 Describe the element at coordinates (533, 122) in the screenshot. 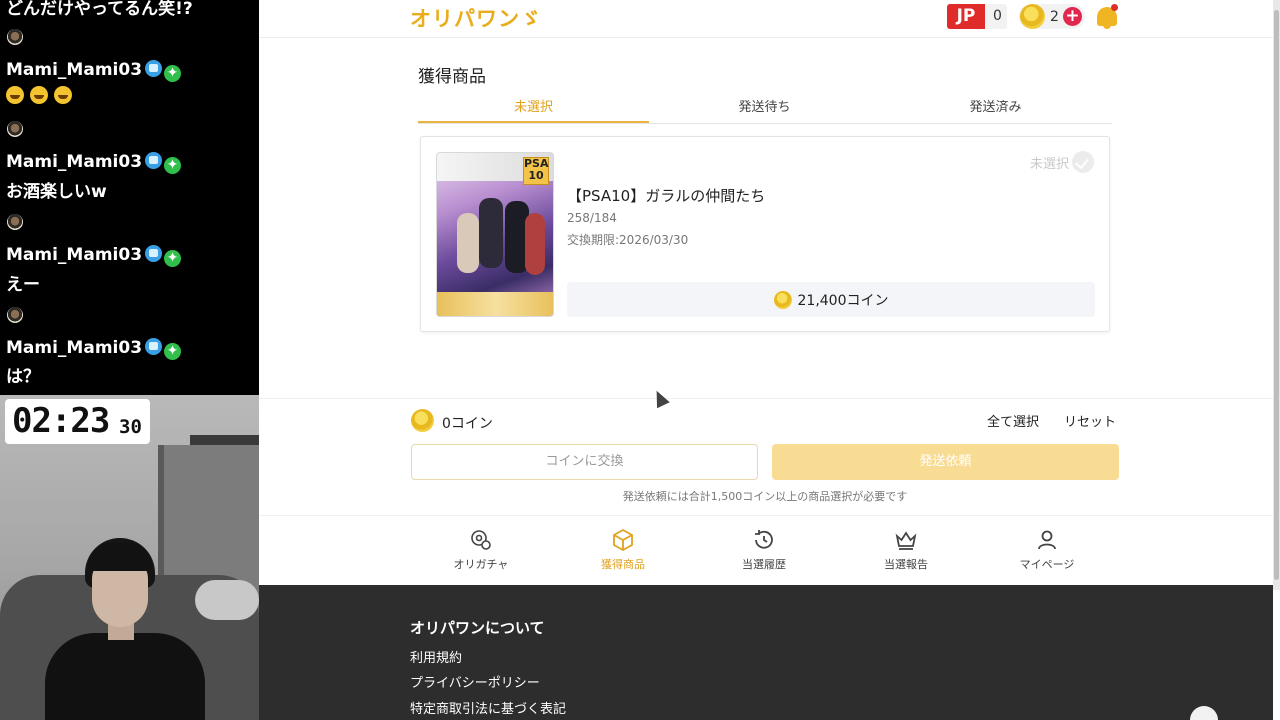

I see `active-tab-indicator` at that location.